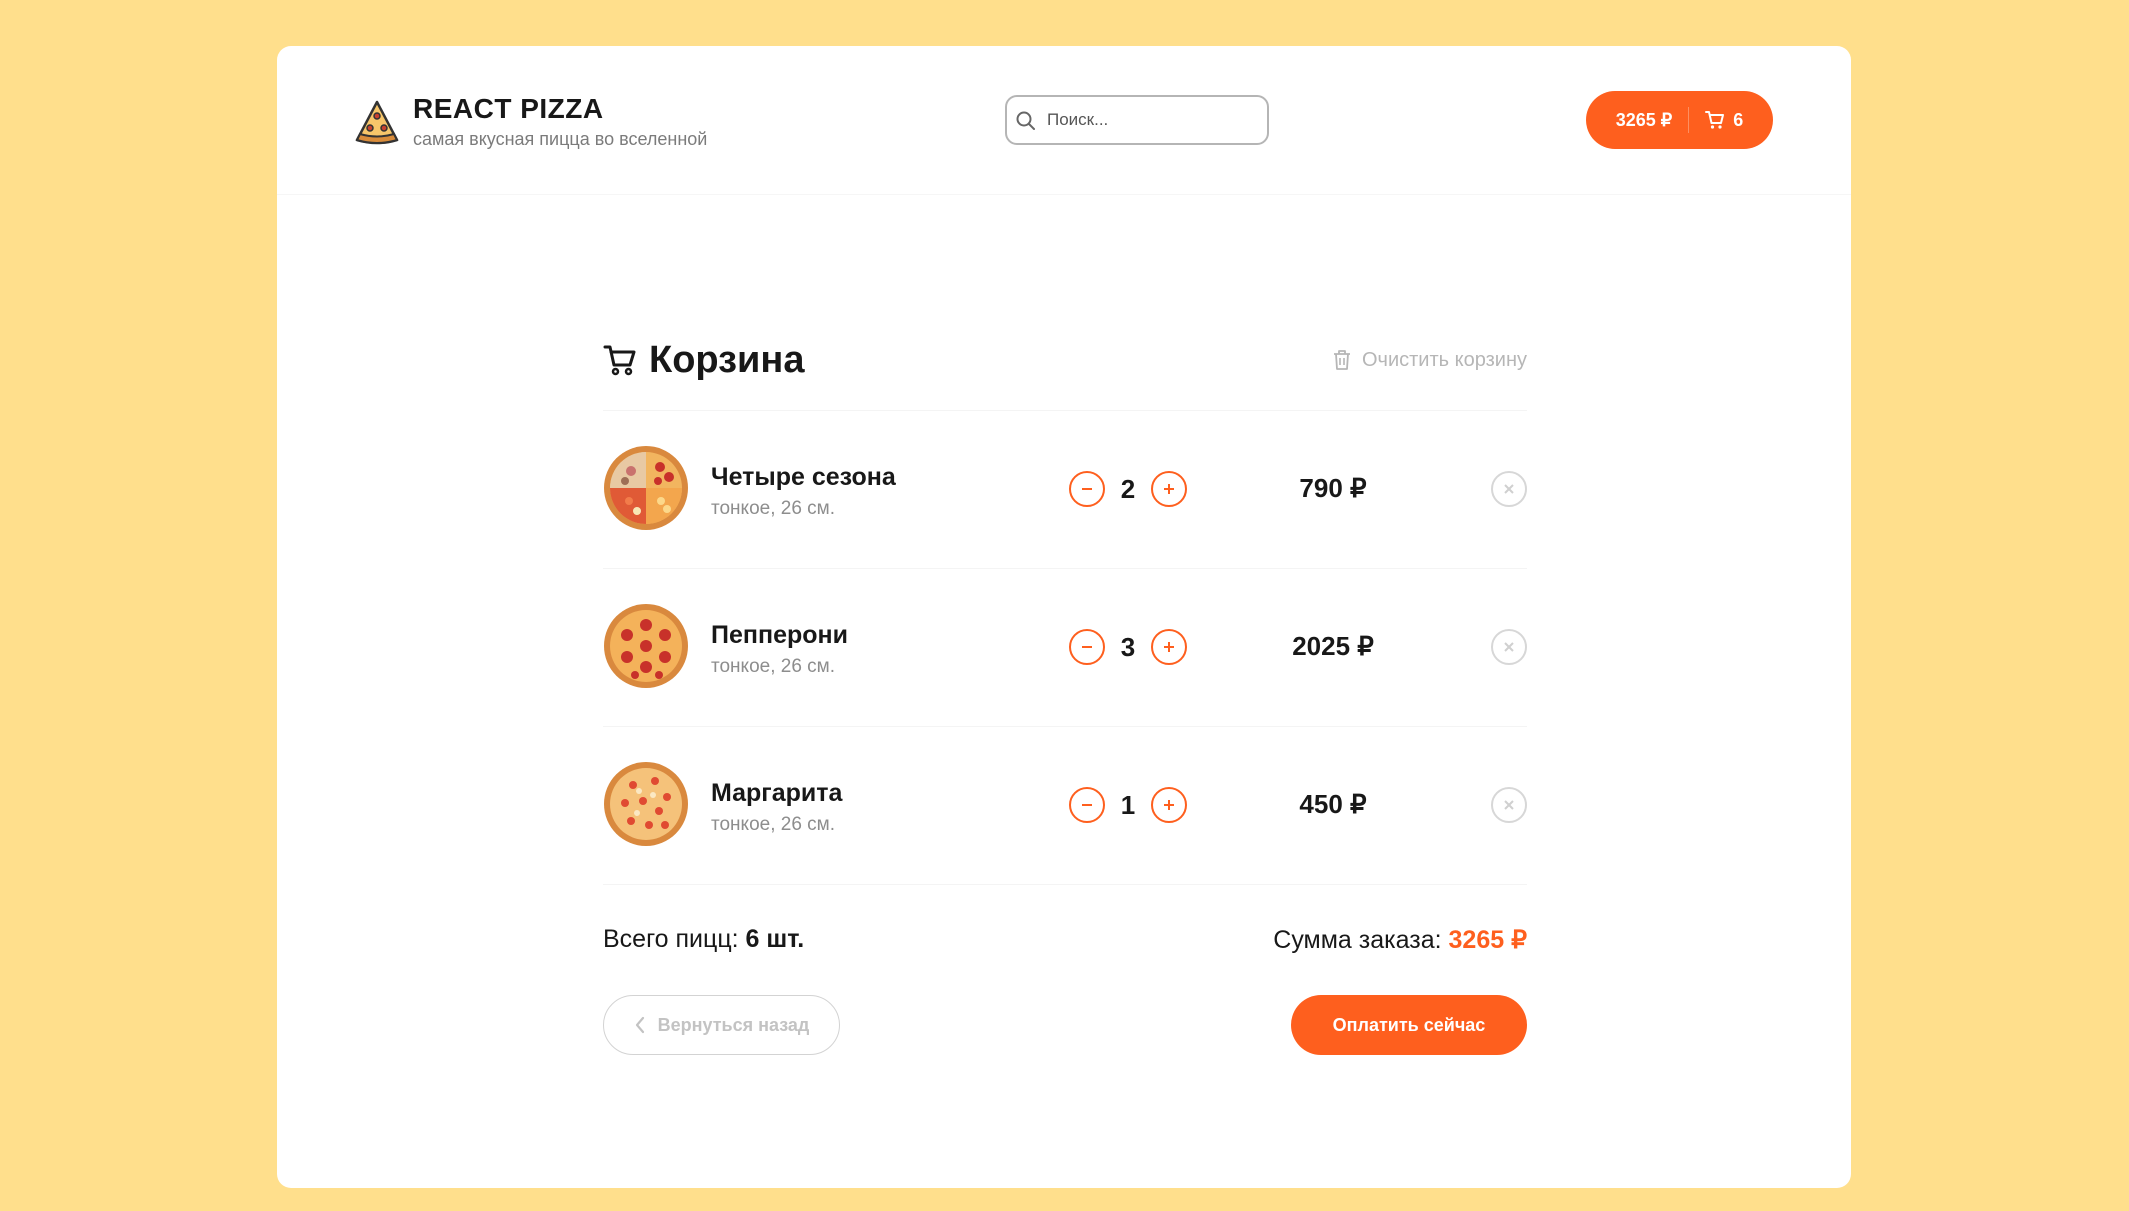  I want to click on item-count-value: 3, so click(1128, 646).